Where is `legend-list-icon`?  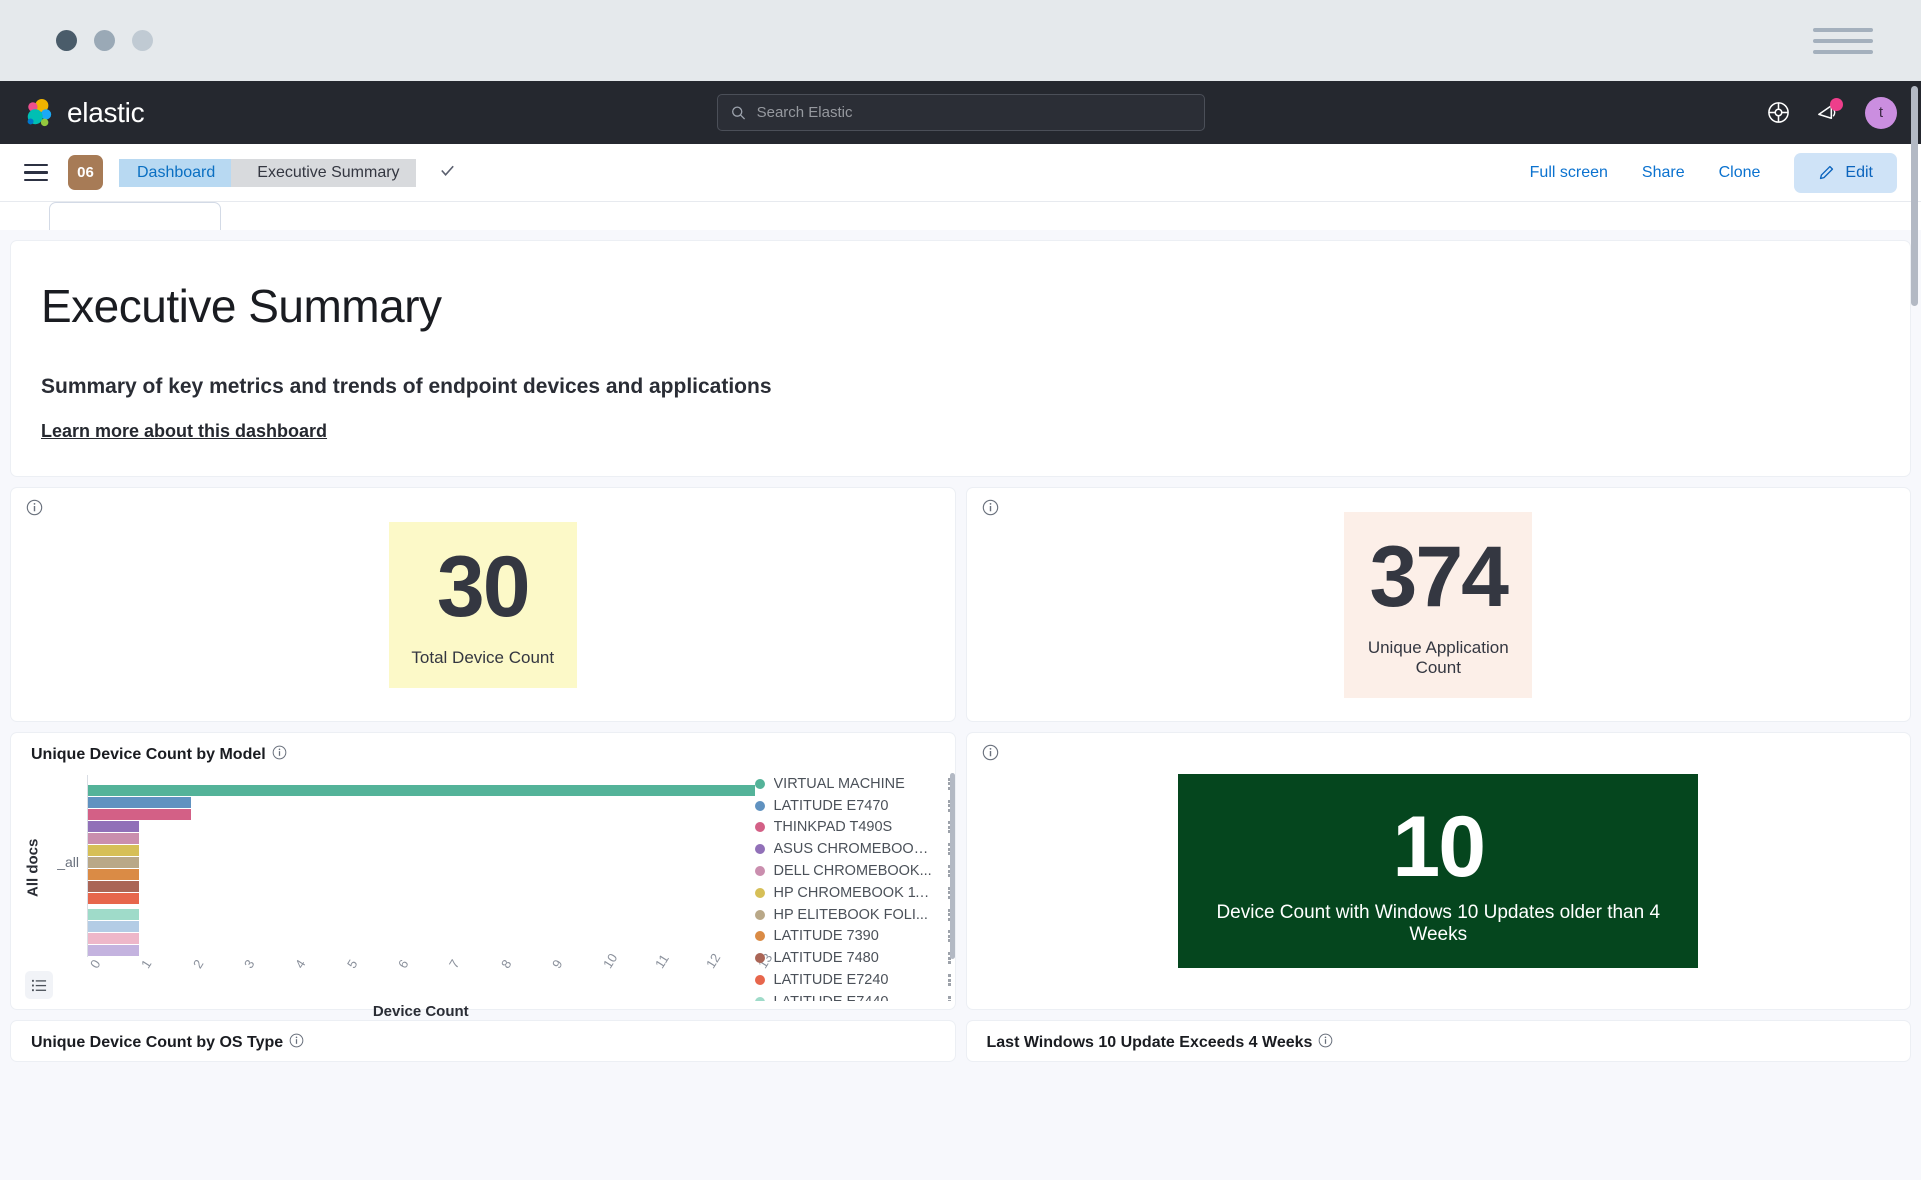
legend-list-icon is located at coordinates (39, 985).